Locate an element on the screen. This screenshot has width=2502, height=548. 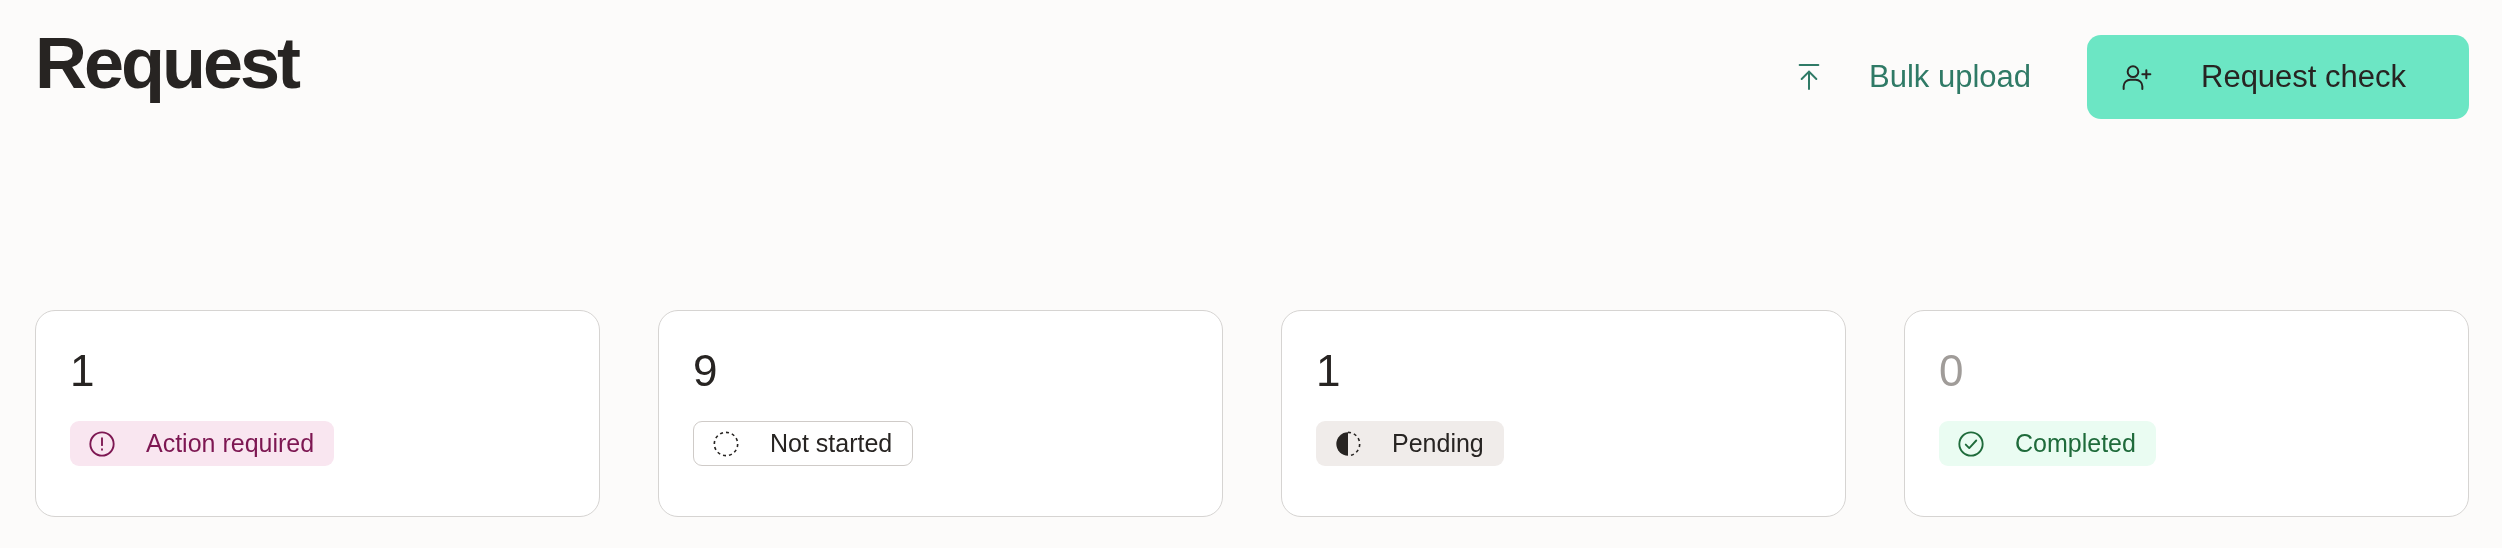
request-check-button: Request check is located at coordinates (2278, 77).